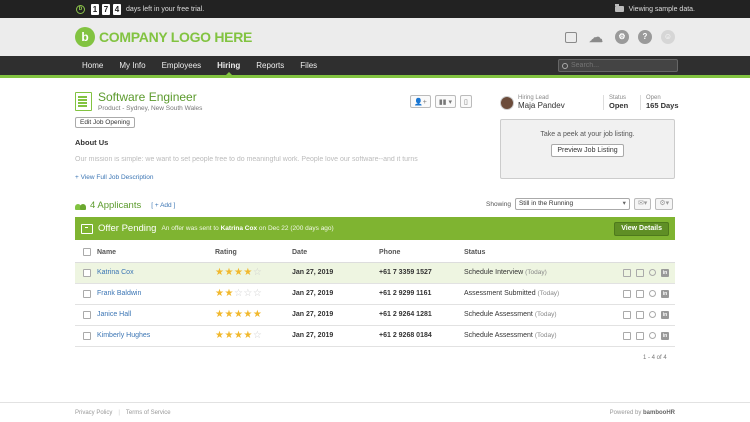 The image size is (750, 422). What do you see at coordinates (163, 205) in the screenshot?
I see `add-applicant-link: [ + Add ]` at bounding box center [163, 205].